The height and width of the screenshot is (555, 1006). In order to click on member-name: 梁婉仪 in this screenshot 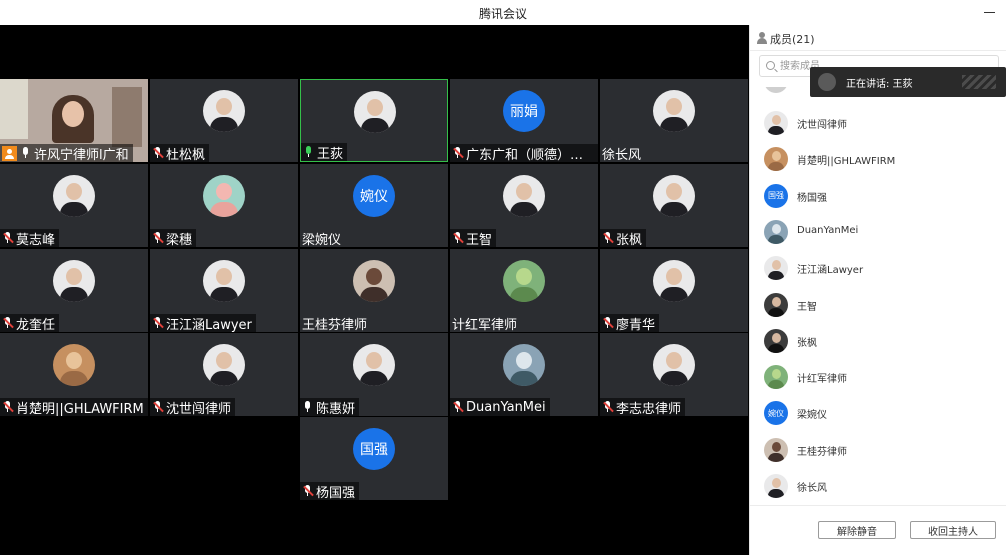, I will do `click(812, 416)`.